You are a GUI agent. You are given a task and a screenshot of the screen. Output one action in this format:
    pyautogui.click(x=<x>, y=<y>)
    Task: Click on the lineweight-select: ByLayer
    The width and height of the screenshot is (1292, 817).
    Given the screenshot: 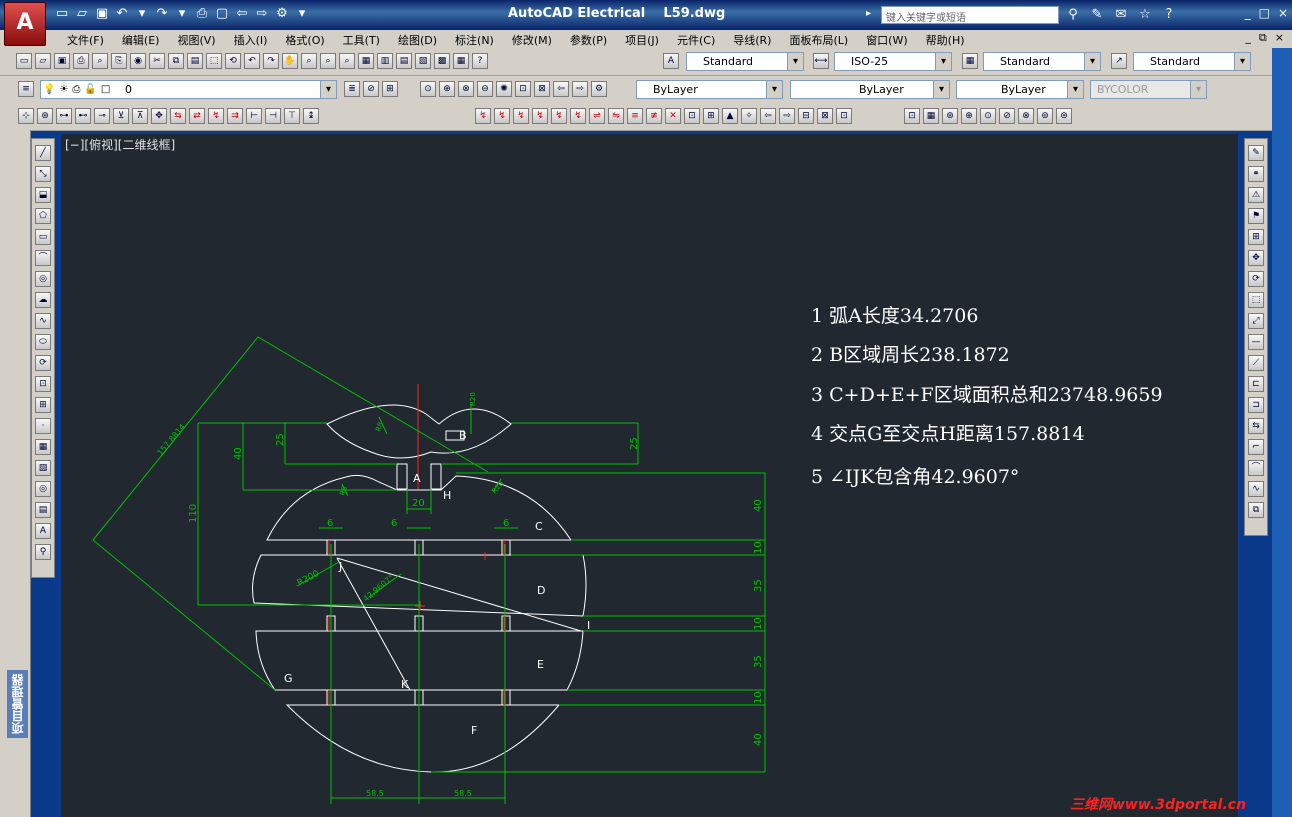 What is the action you would take?
    pyautogui.click(x=1020, y=89)
    